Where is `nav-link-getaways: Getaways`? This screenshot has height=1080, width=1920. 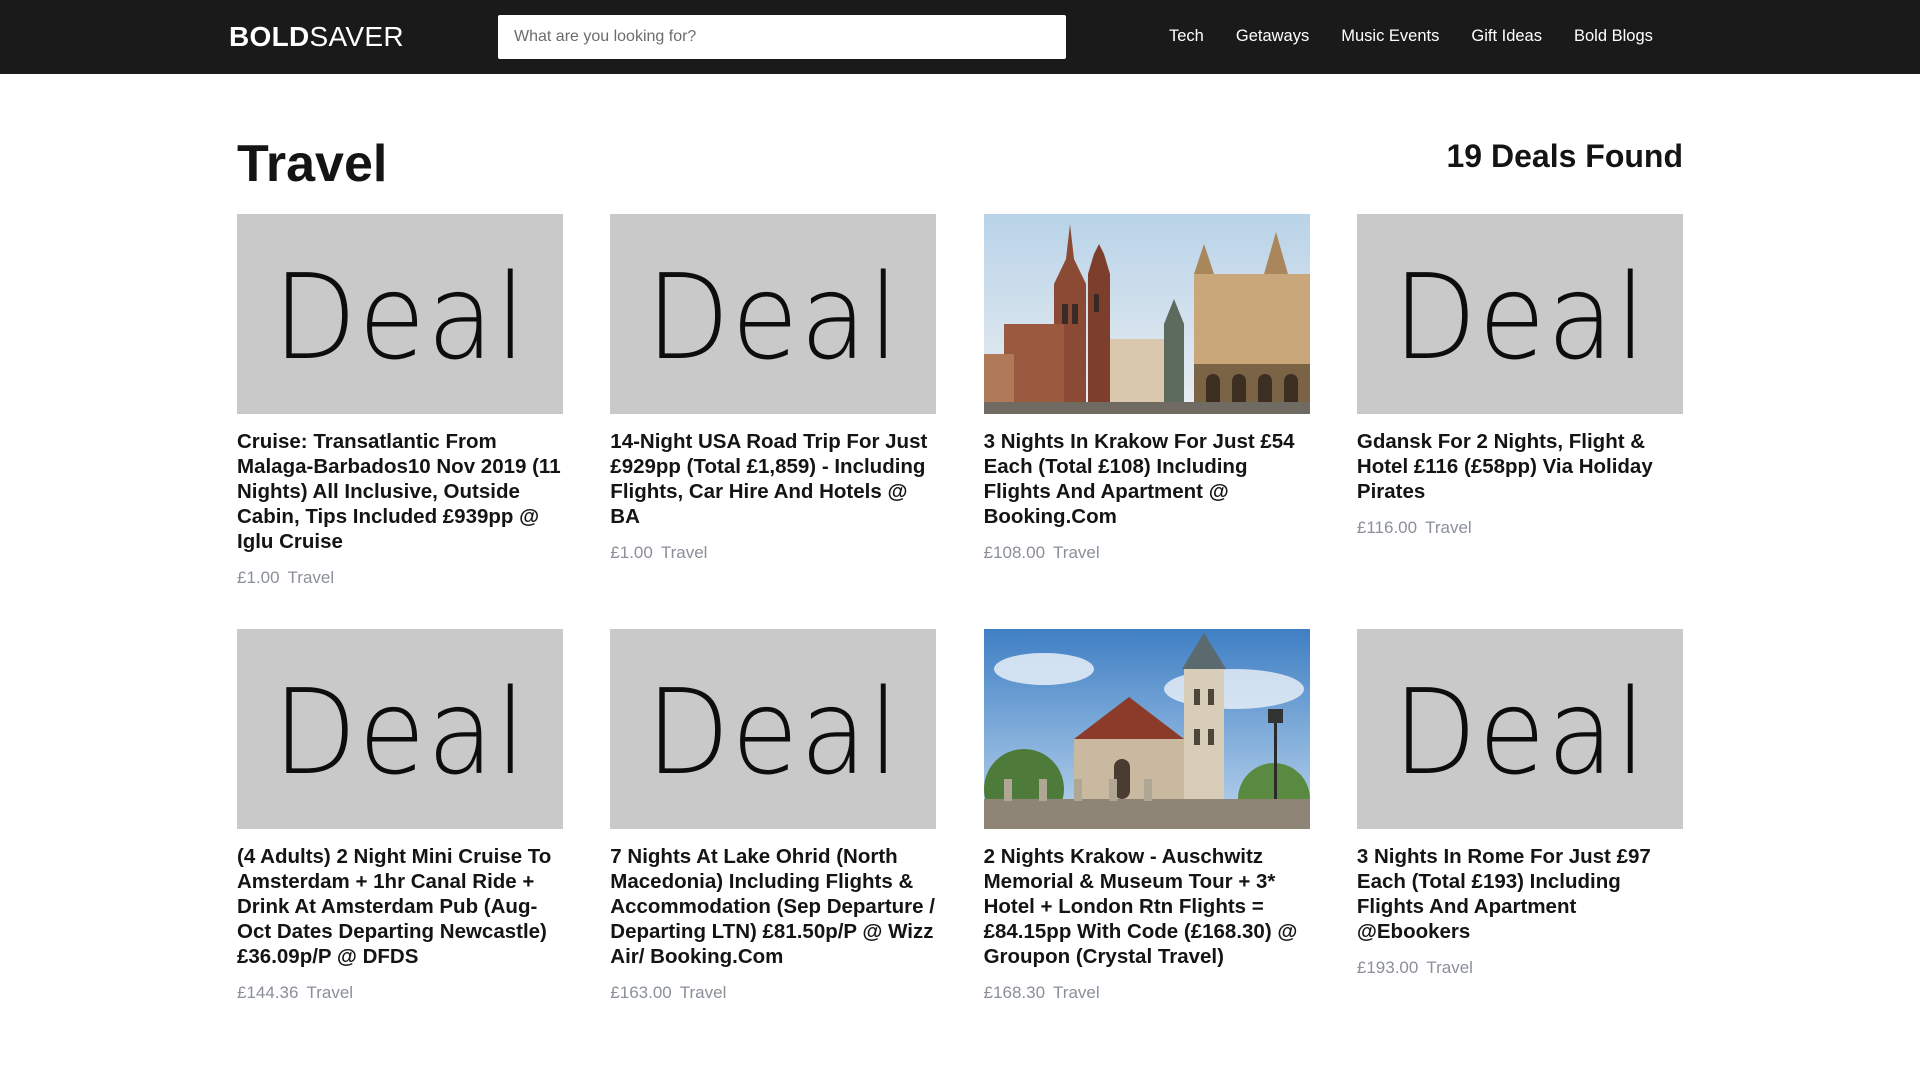 nav-link-getaways: Getaways is located at coordinates (1272, 37).